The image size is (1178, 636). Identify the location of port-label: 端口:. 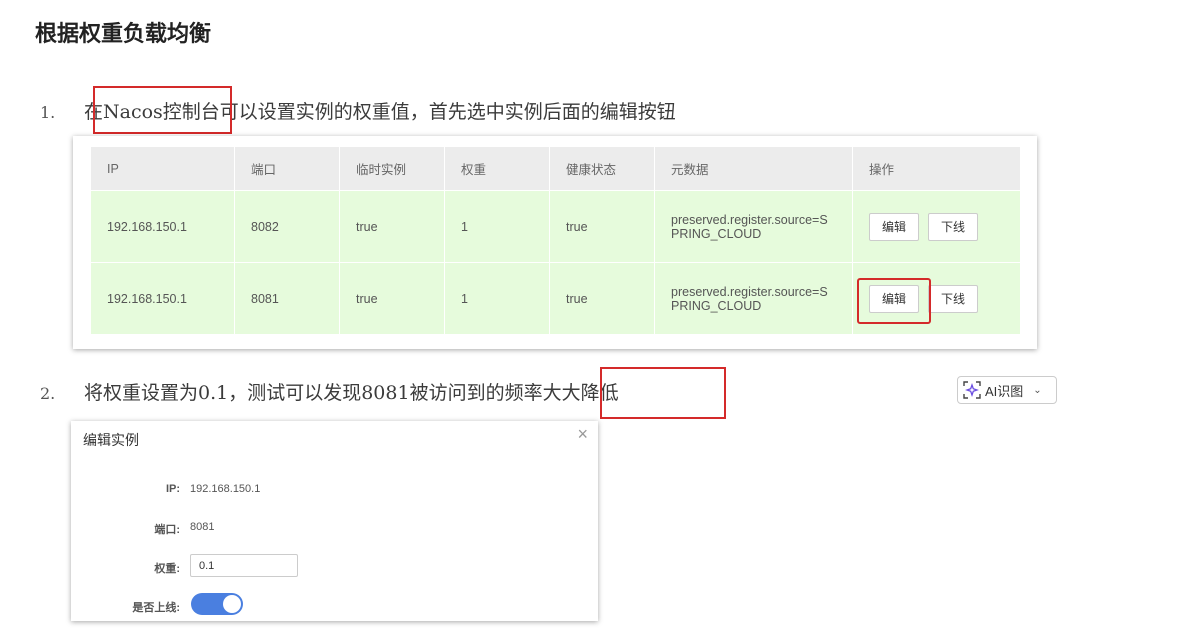
(167, 530).